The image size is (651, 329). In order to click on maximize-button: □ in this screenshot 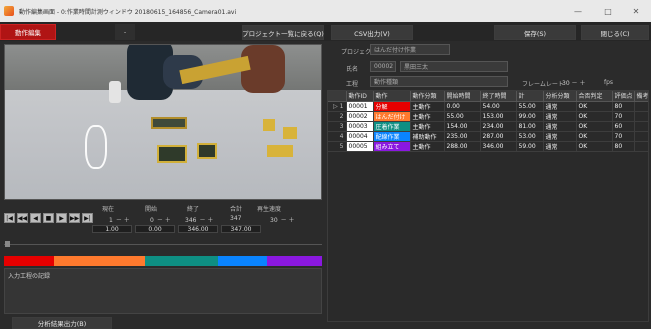, I will do `click(608, 11)`.